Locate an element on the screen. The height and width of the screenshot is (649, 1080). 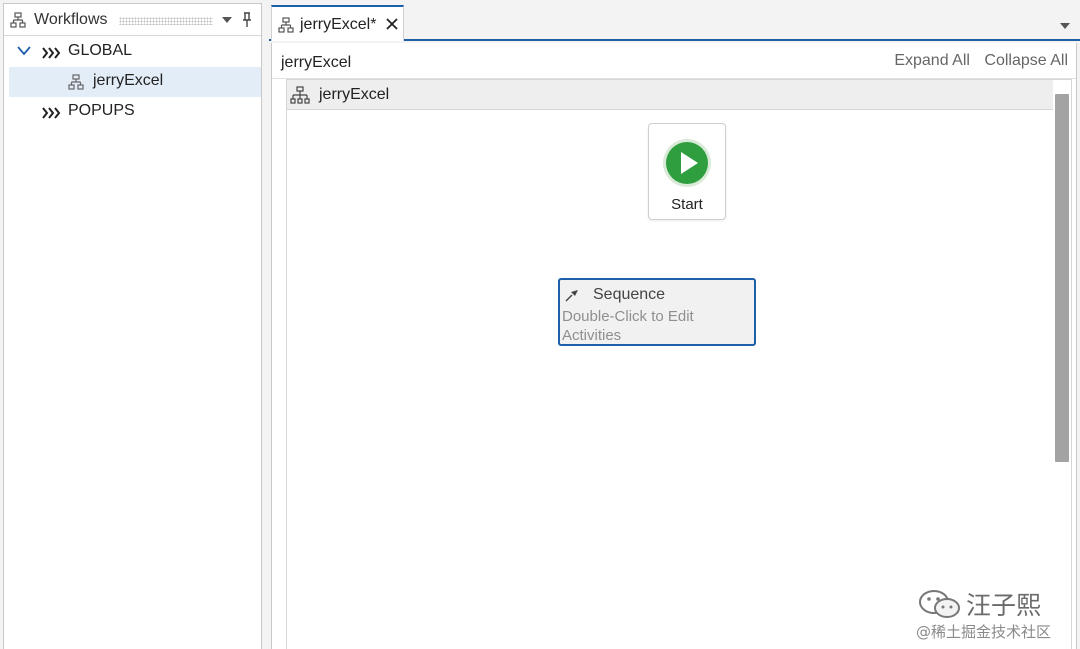
tree-item-jerryexcel: jerryExcel is located at coordinates (135, 82).